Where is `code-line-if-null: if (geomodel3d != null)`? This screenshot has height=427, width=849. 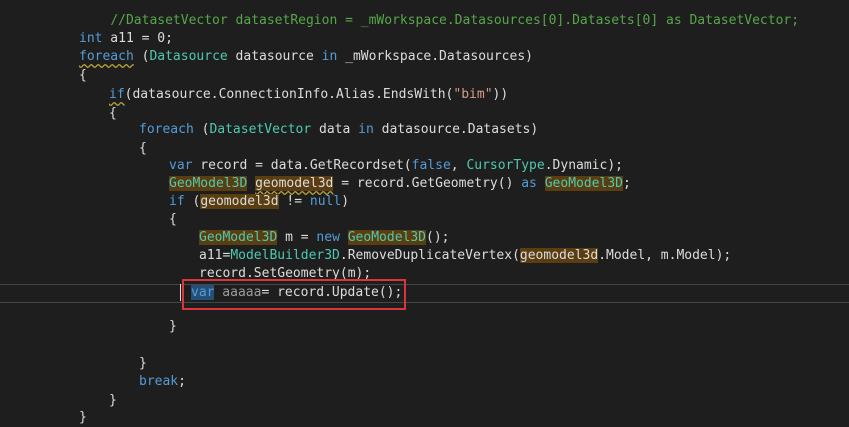
code-line-if-null: if (geomodel3d != null) is located at coordinates (259, 201).